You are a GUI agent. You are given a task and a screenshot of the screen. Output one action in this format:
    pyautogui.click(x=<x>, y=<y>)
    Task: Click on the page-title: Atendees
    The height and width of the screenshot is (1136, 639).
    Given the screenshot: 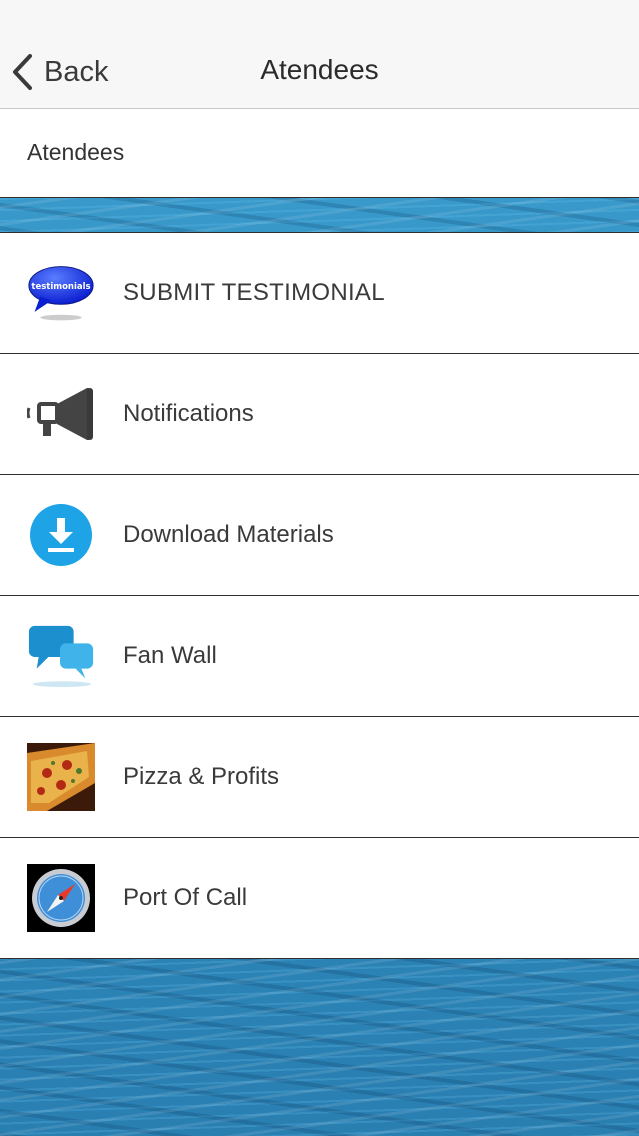 What is the action you would take?
    pyautogui.click(x=319, y=69)
    